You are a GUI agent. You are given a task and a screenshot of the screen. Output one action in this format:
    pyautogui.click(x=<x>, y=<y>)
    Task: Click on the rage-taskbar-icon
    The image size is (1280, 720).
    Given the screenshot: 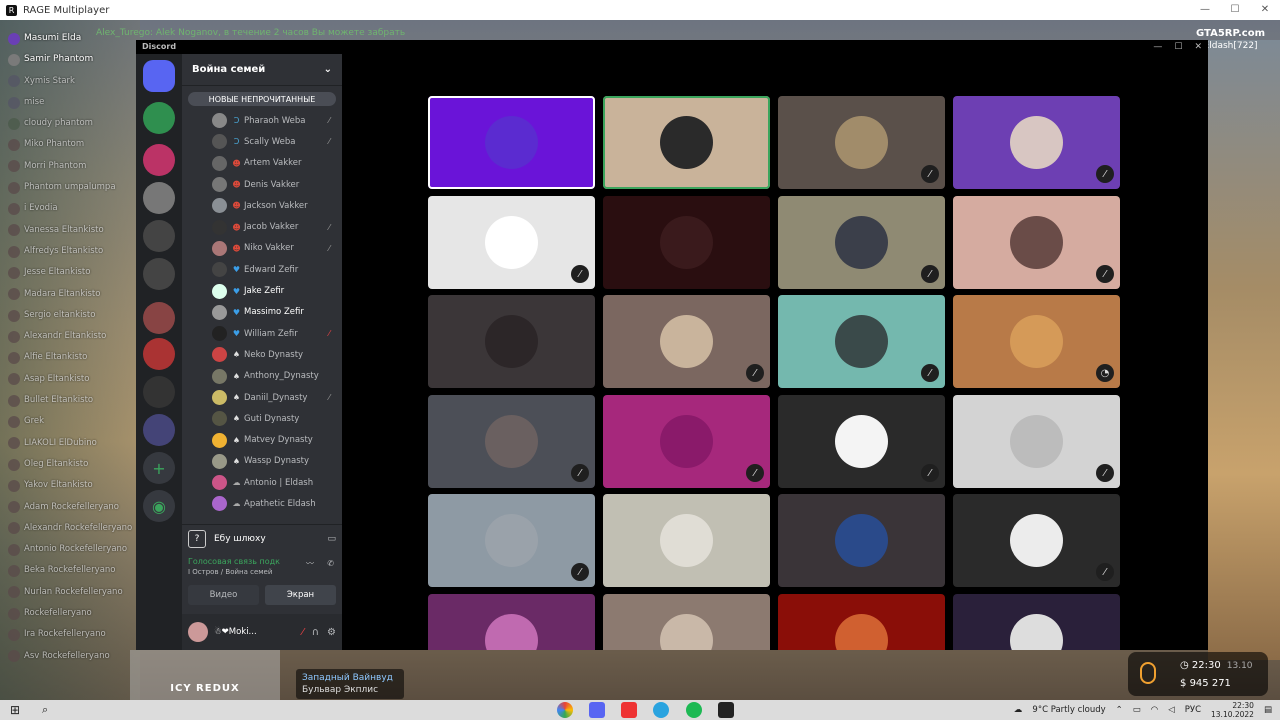 What is the action you would take?
    pyautogui.click(x=726, y=710)
    